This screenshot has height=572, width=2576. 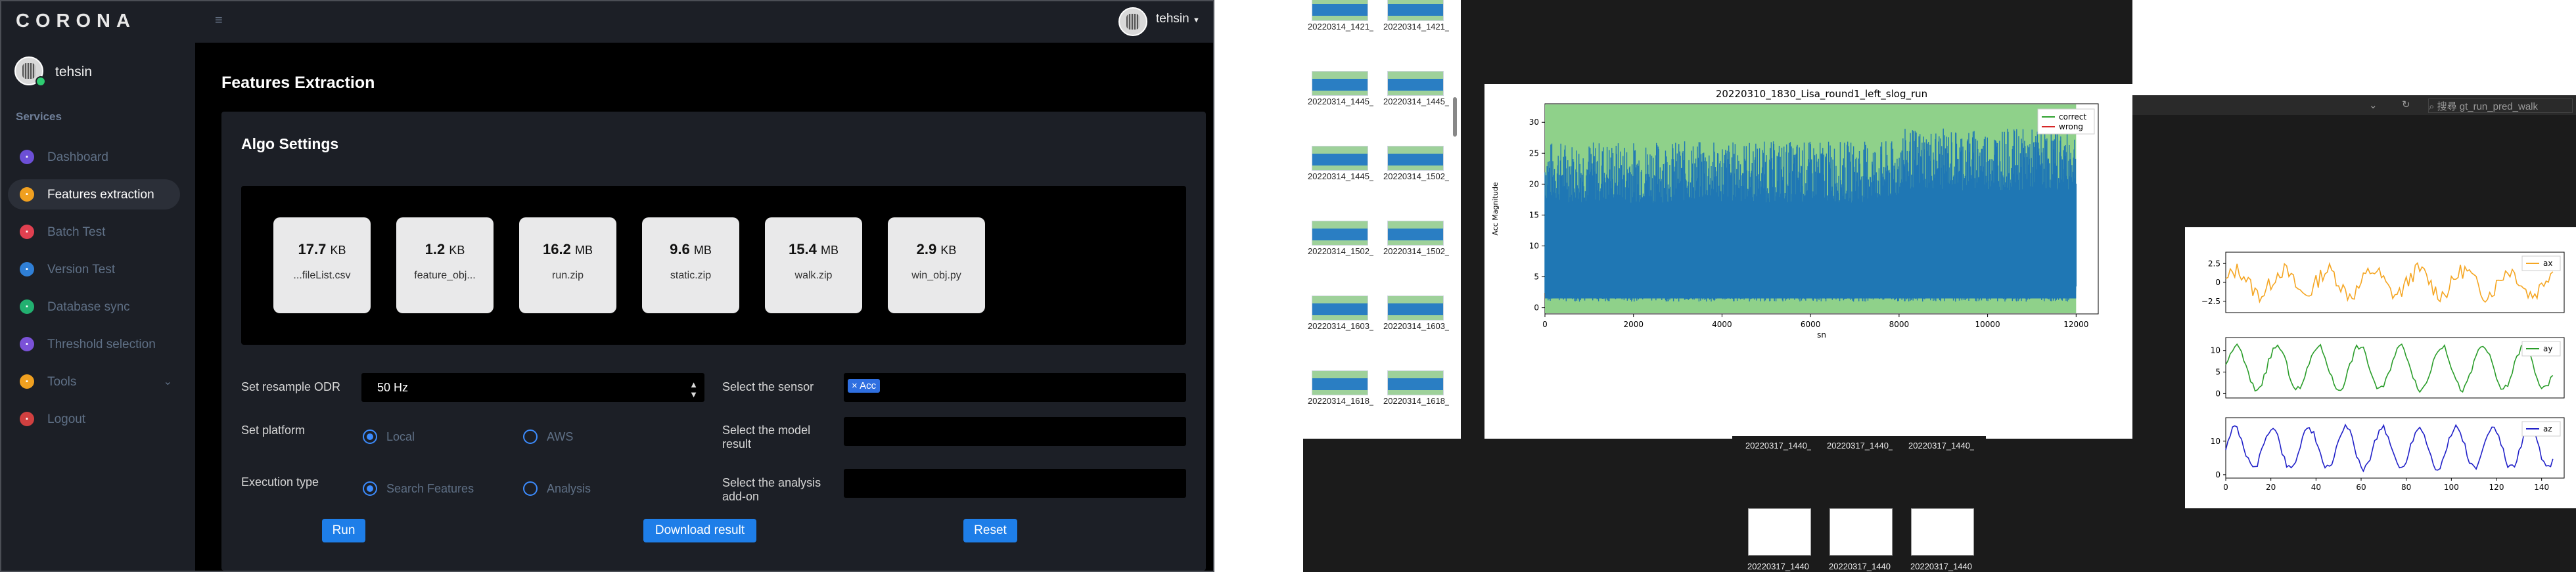 I want to click on exec-search-features-radio, so click(x=370, y=488).